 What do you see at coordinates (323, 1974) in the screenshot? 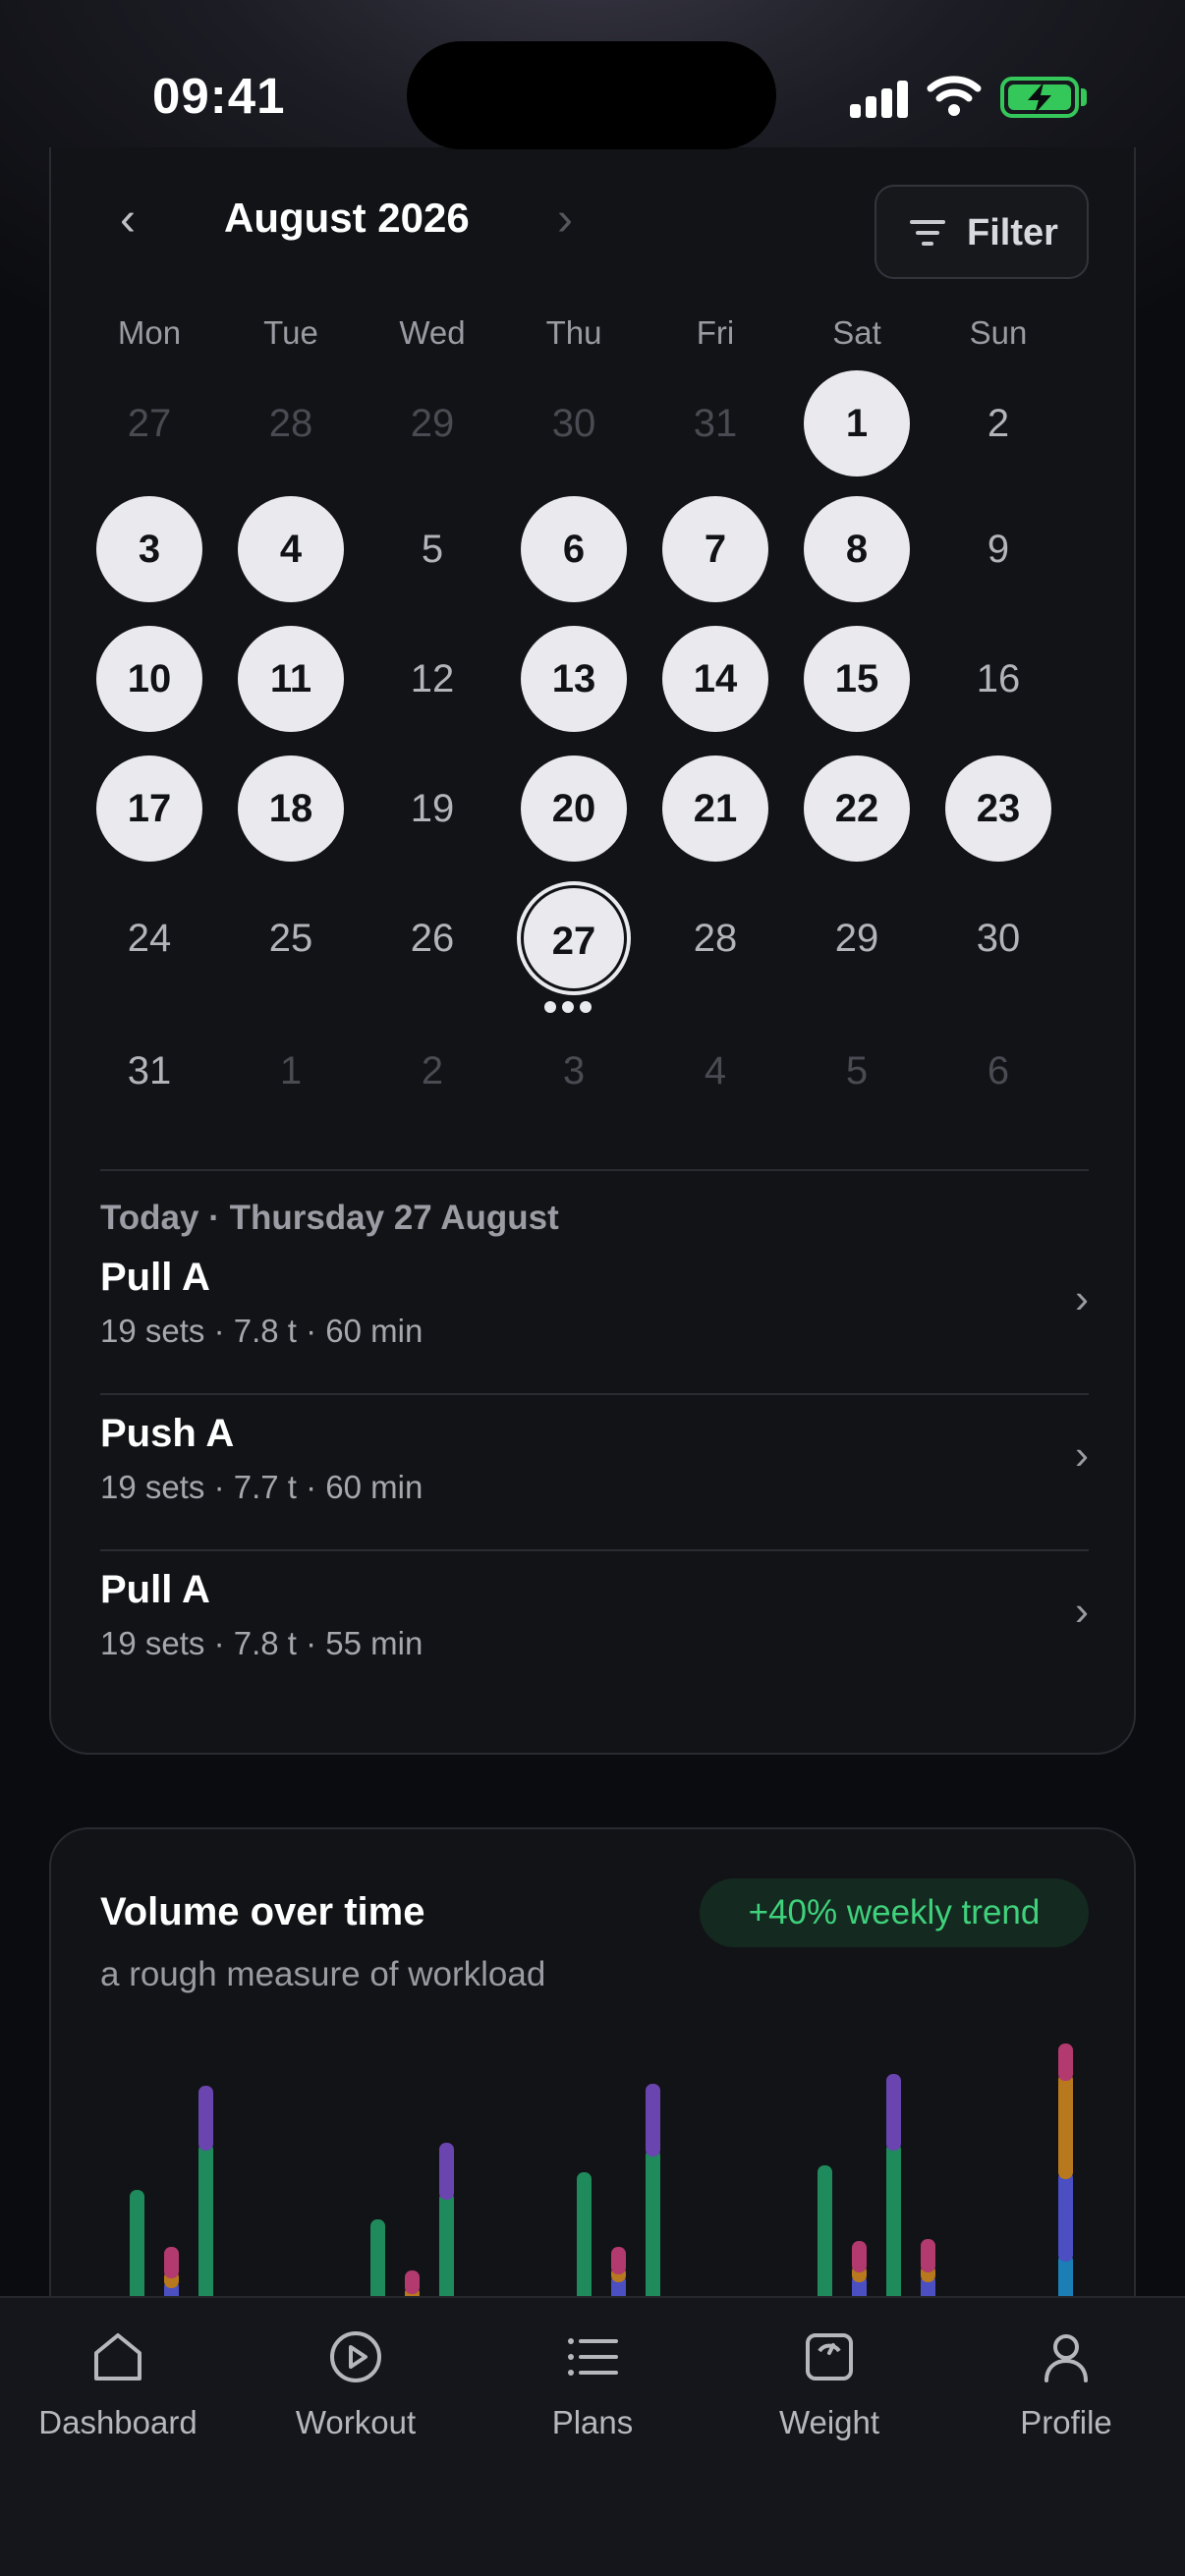
I see `volume-subtitle: a rough measure of workload` at bounding box center [323, 1974].